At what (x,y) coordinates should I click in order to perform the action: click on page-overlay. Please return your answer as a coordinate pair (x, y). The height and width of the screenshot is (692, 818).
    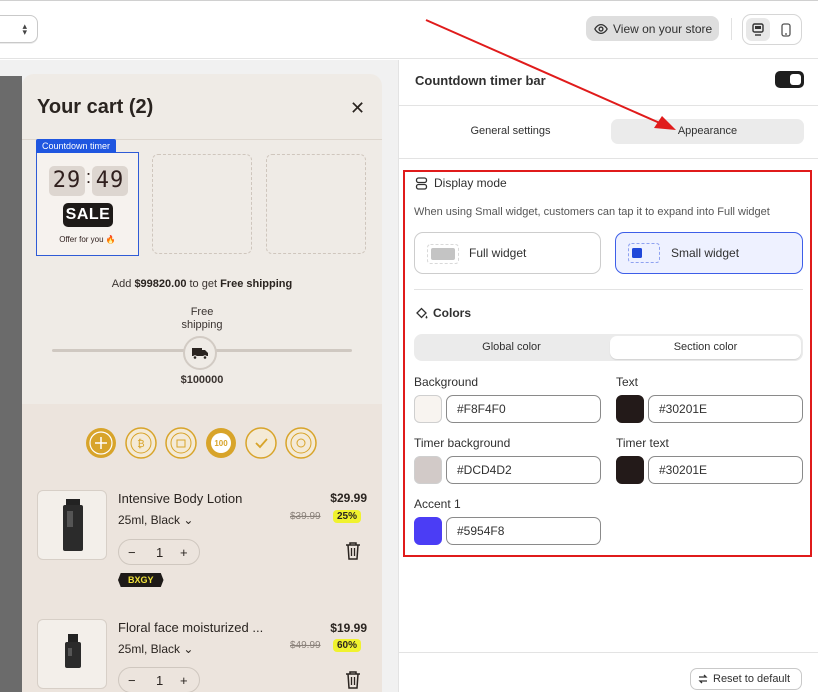
    Looking at the image, I should click on (11, 384).